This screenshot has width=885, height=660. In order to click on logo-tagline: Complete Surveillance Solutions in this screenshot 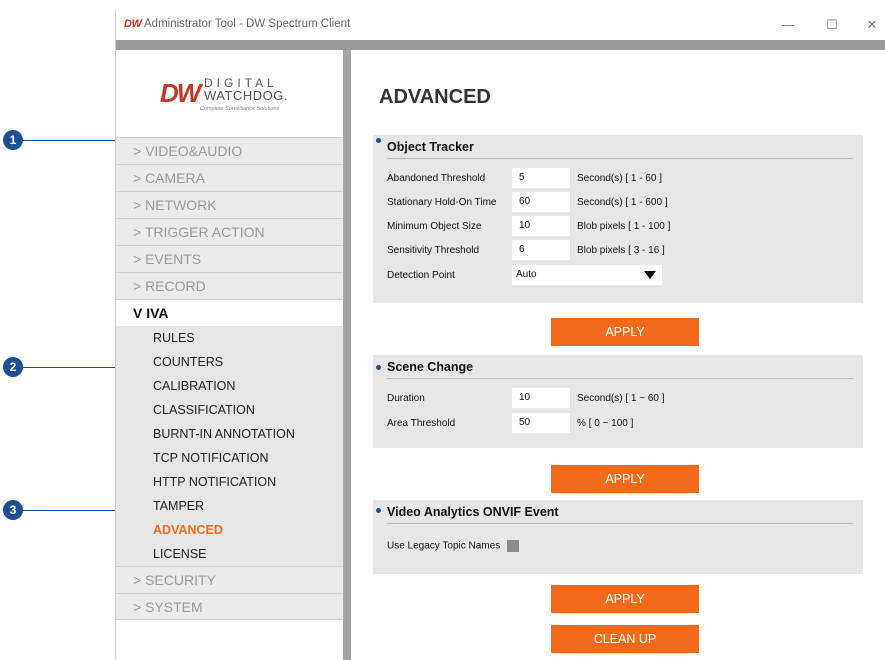, I will do `click(240, 109)`.